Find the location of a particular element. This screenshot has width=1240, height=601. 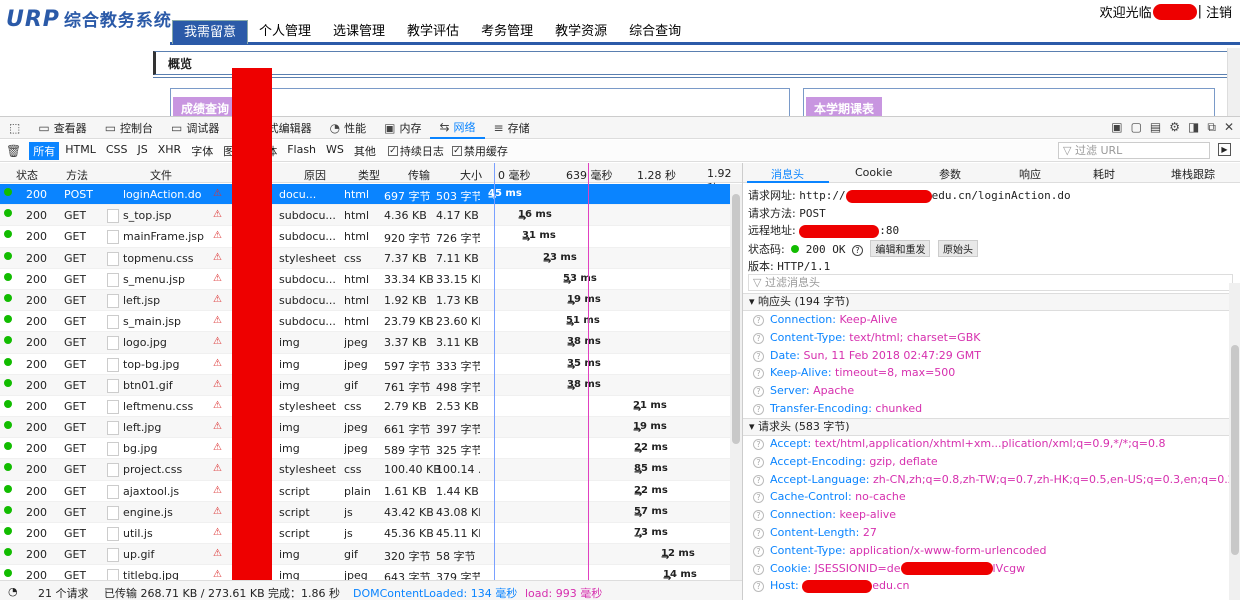

frame-icon: ▤ is located at coordinates (1155, 127).